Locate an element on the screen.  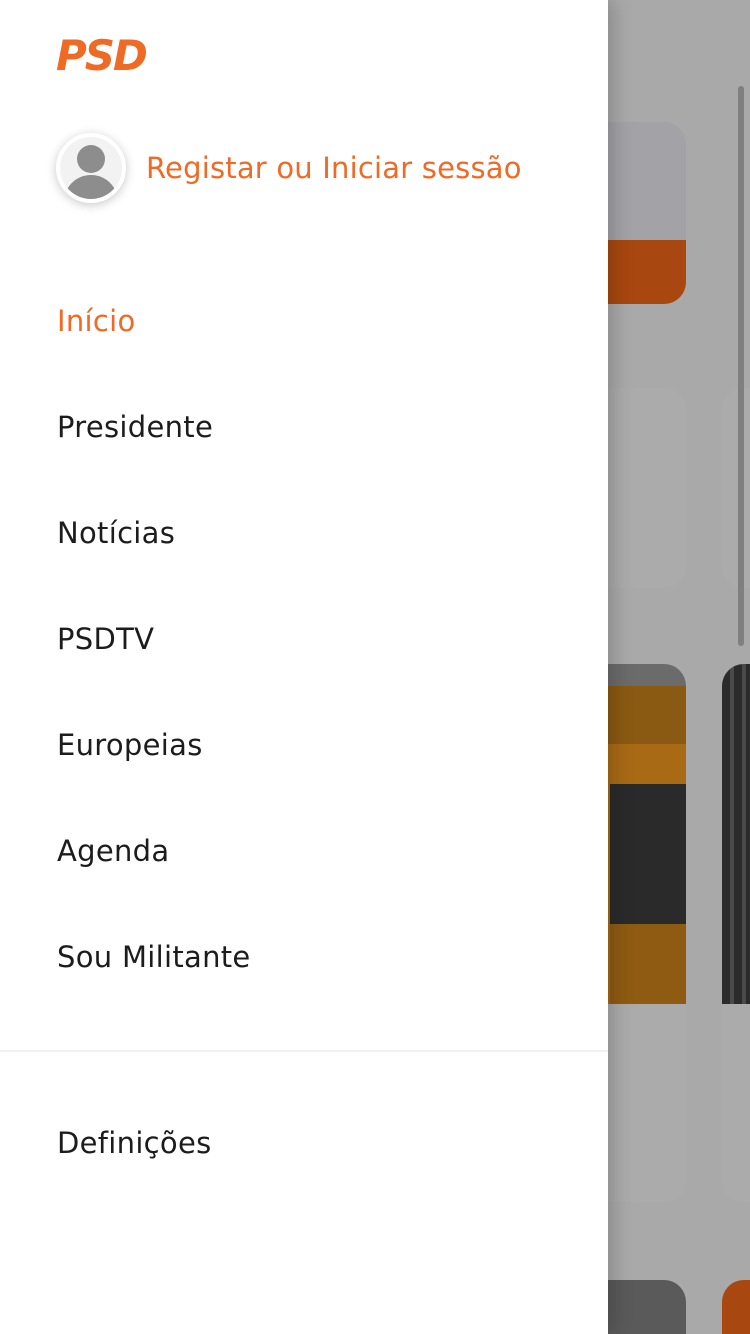
menu-item-noticias: Notícias is located at coordinates (304, 533).